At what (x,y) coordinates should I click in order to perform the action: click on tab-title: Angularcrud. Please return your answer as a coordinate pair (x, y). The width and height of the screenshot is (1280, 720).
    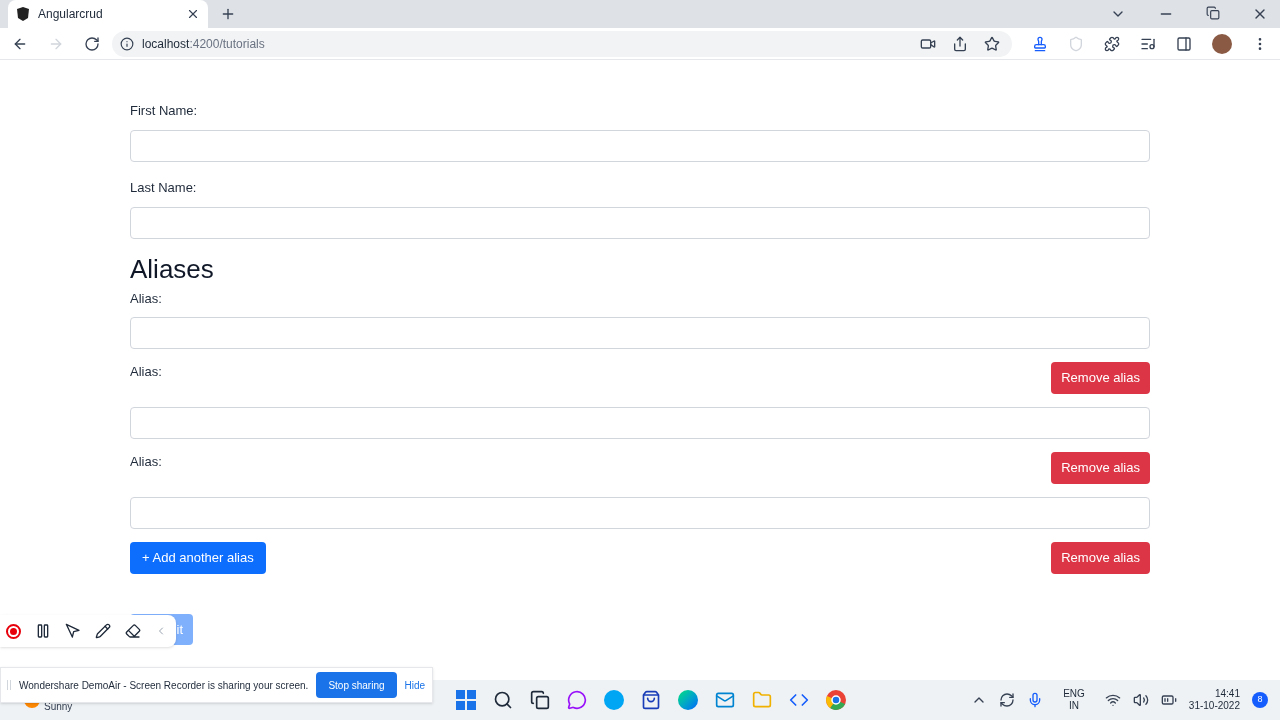
    Looking at the image, I should click on (71, 14).